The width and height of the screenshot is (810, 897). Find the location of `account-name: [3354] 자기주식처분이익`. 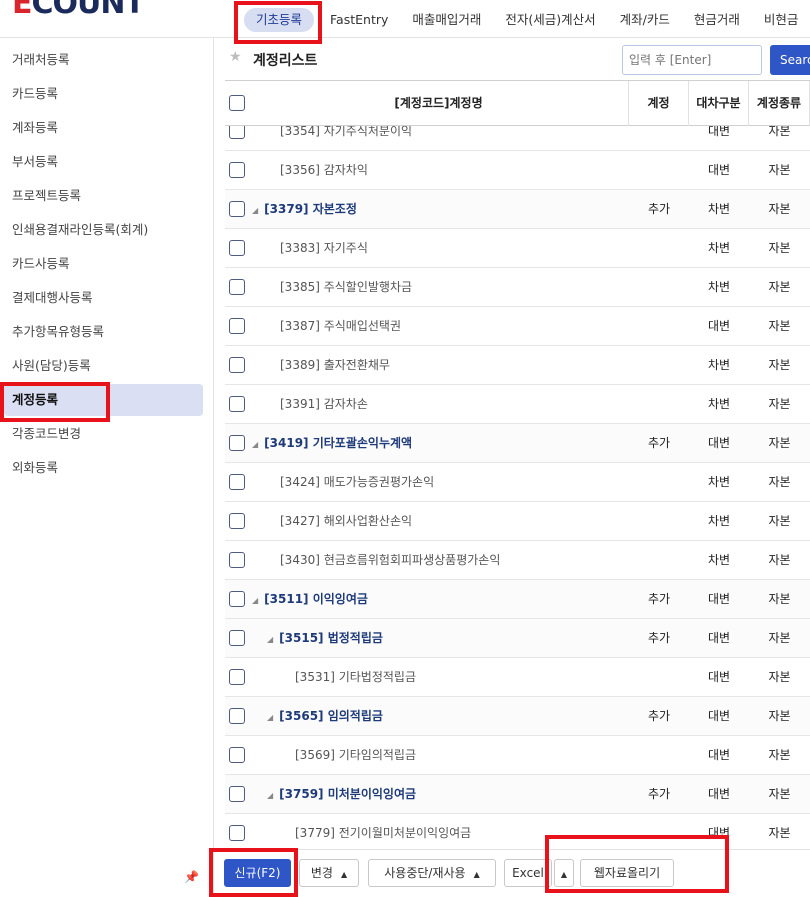

account-name: [3354] 자기주식처분이익 is located at coordinates (346, 131).